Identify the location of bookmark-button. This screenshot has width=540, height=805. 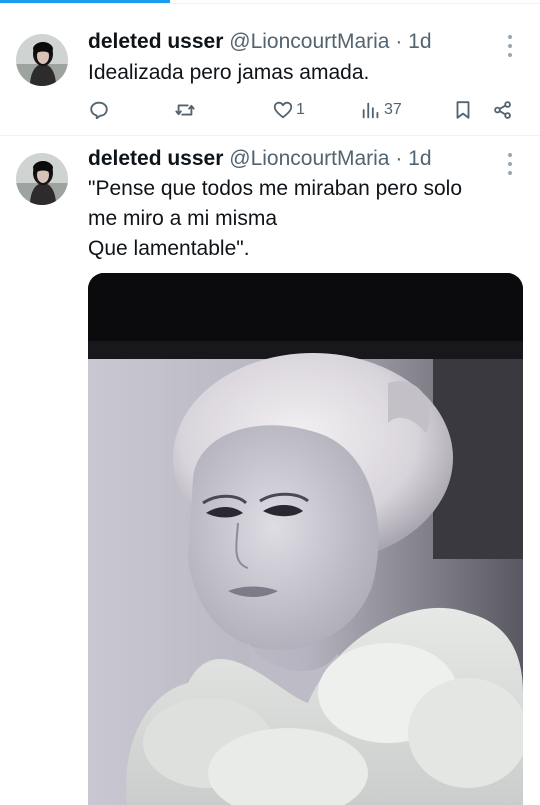
(463, 110).